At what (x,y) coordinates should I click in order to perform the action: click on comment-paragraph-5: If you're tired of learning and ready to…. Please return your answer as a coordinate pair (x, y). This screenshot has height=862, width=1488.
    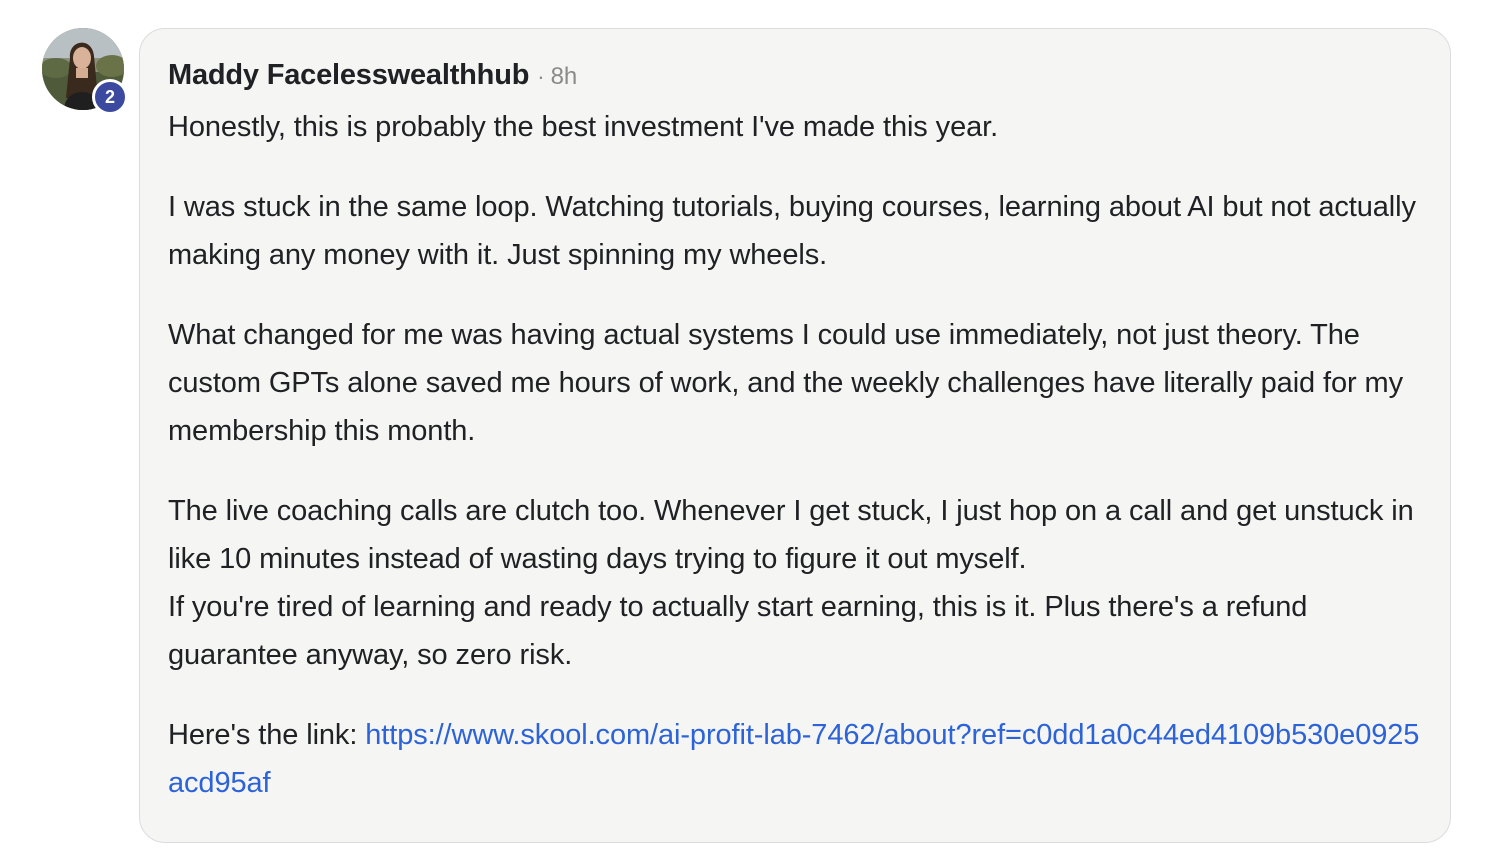
    Looking at the image, I should click on (738, 631).